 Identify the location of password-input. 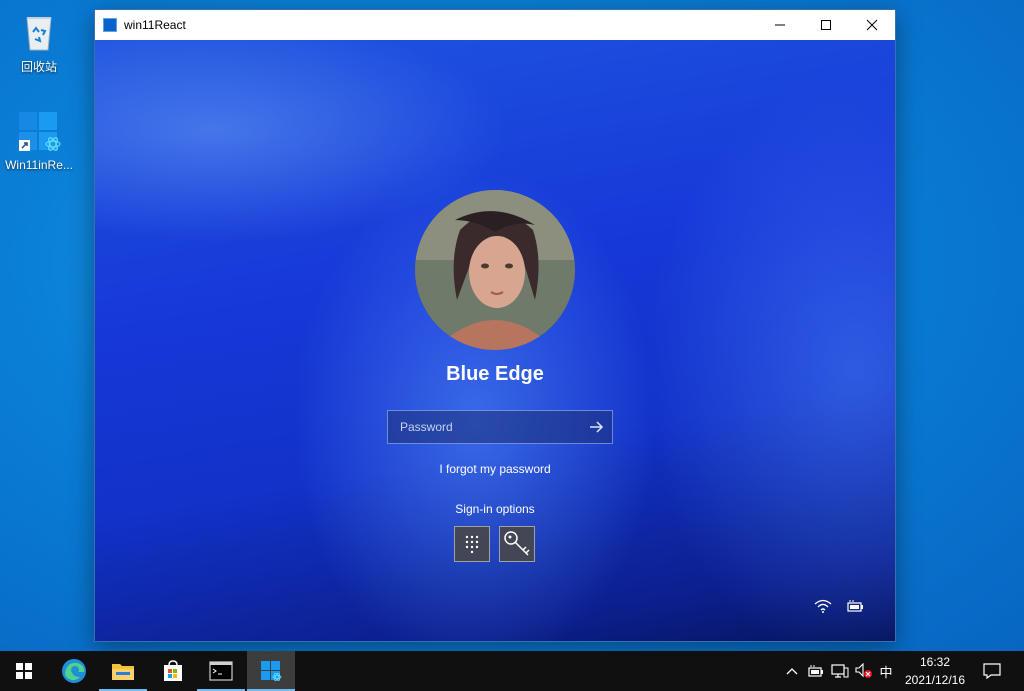
(483, 427).